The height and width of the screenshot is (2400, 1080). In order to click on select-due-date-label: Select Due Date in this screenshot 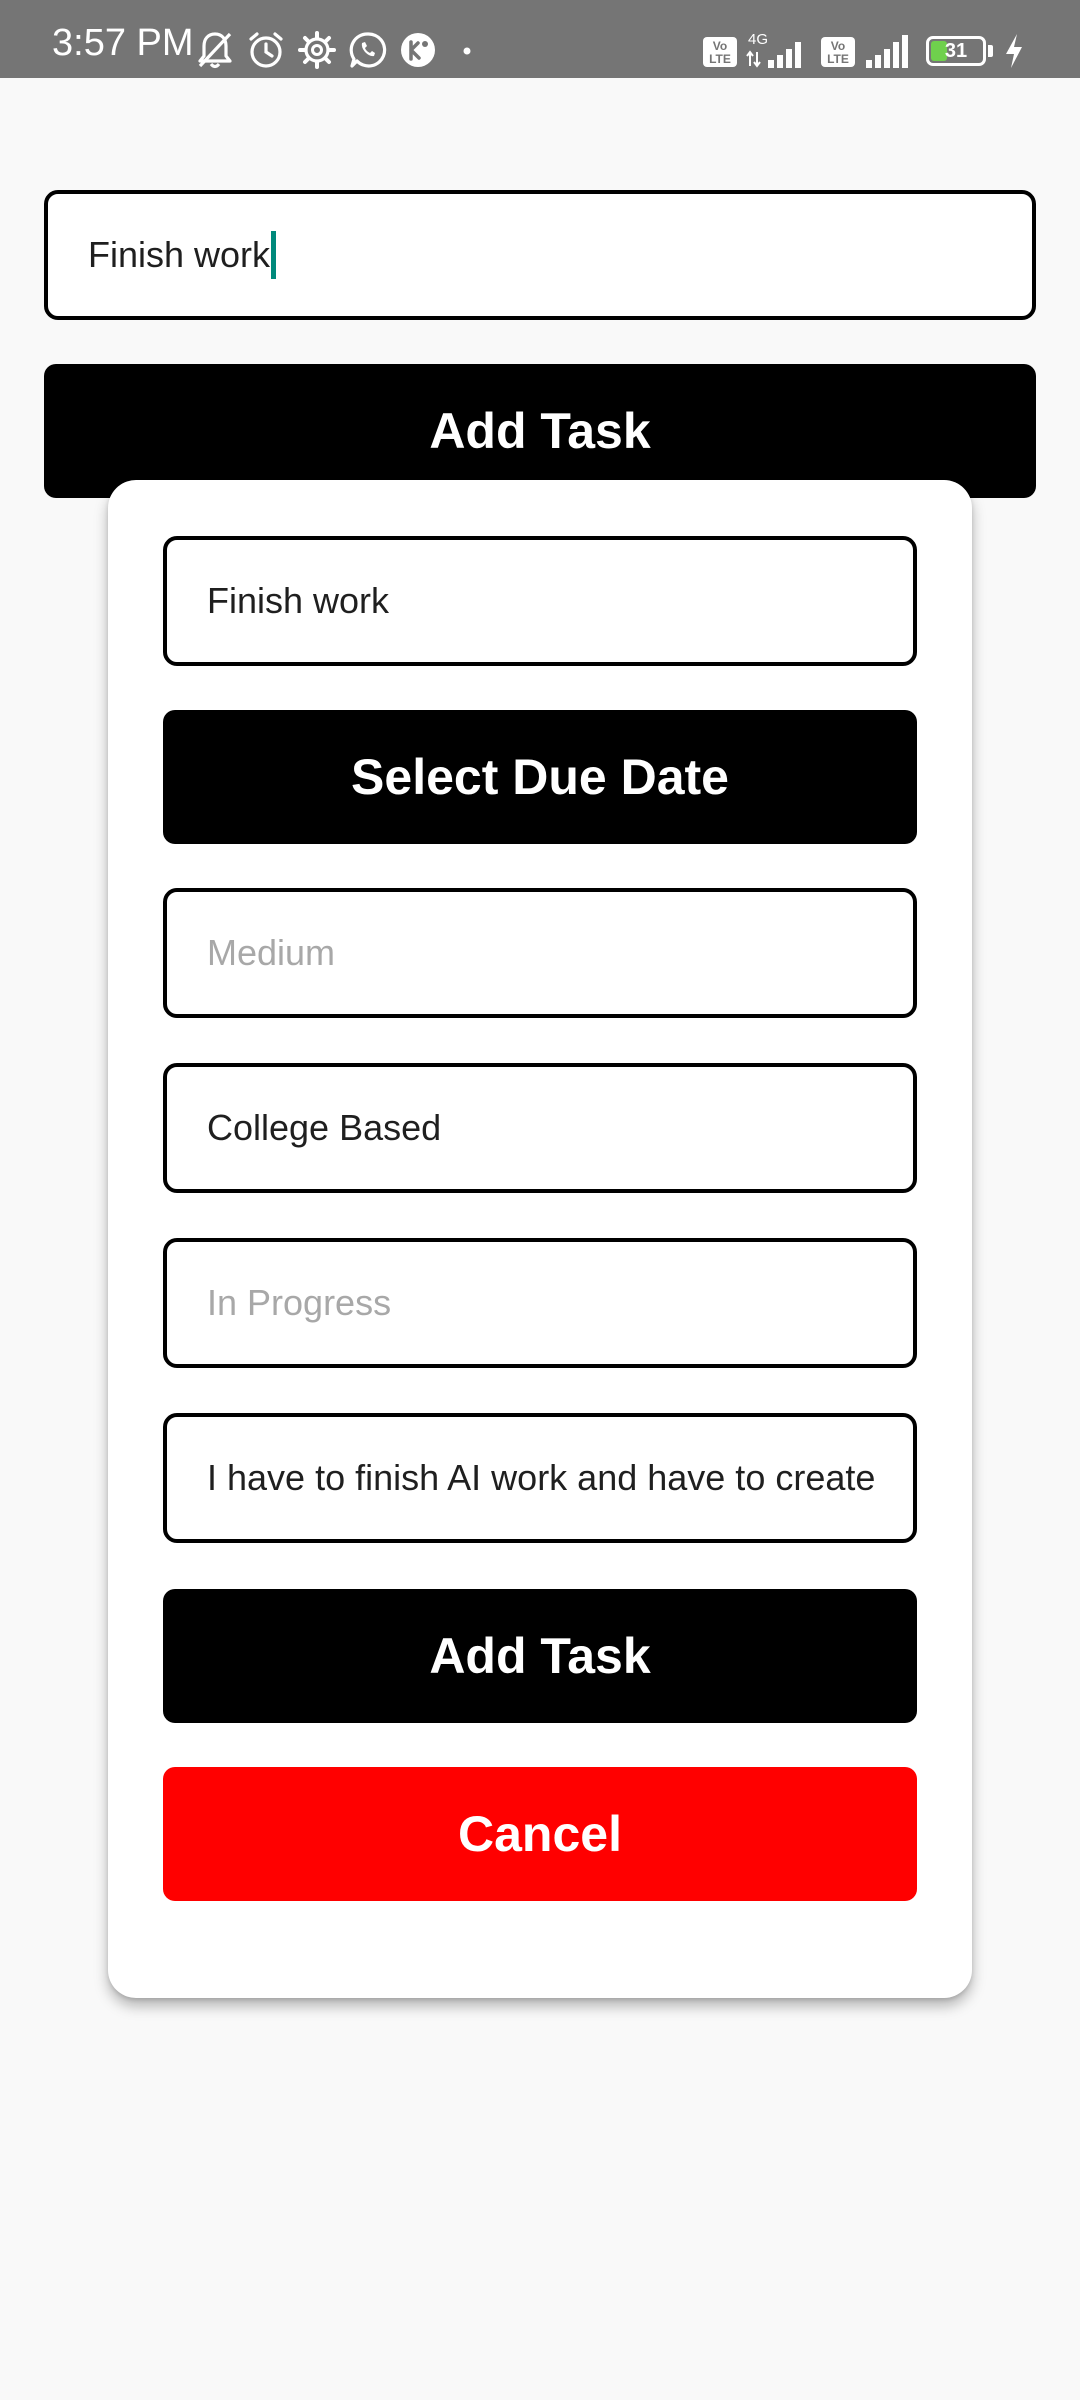, I will do `click(540, 777)`.